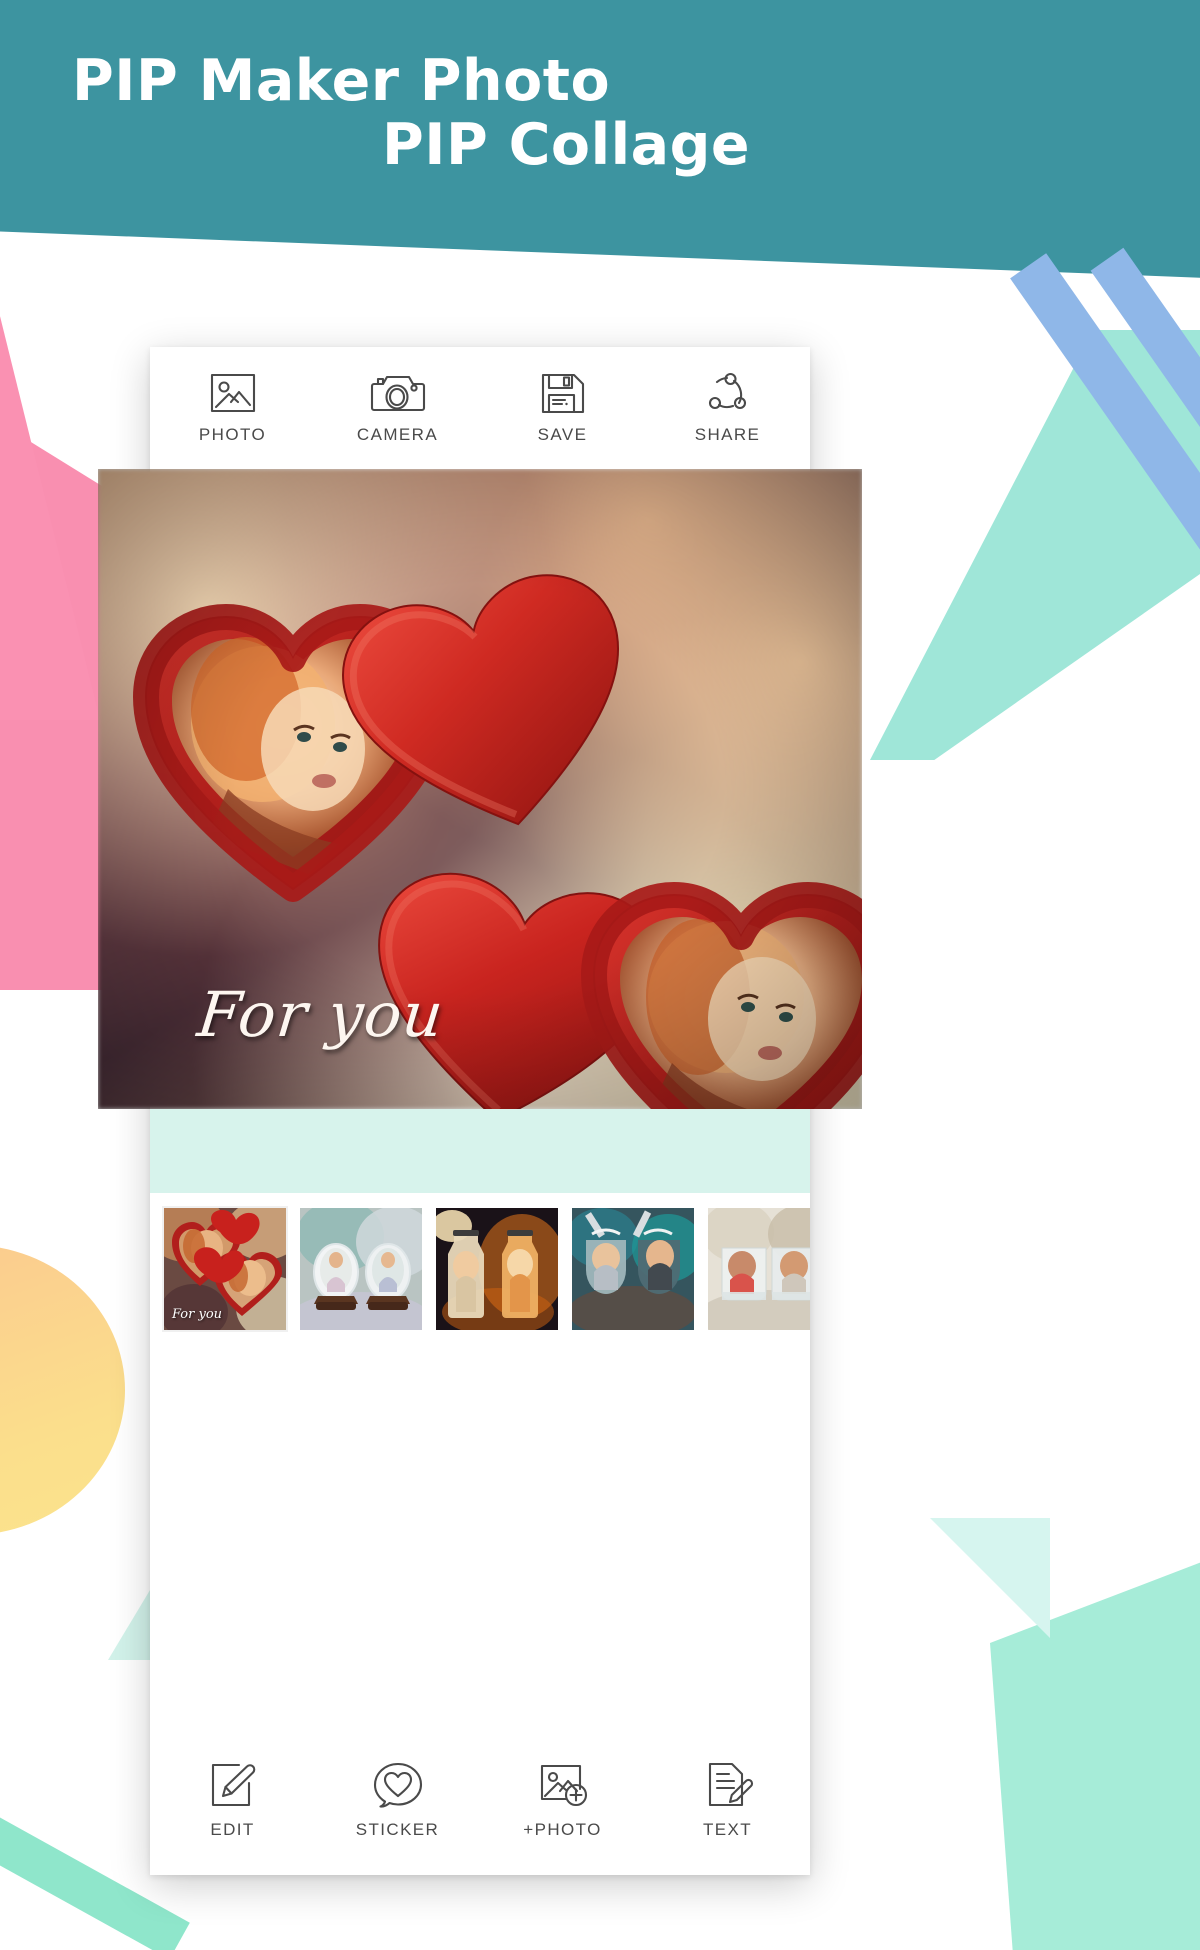 The height and width of the screenshot is (1950, 1200). What do you see at coordinates (562, 434) in the screenshot?
I see `save-button-label: SAVE` at bounding box center [562, 434].